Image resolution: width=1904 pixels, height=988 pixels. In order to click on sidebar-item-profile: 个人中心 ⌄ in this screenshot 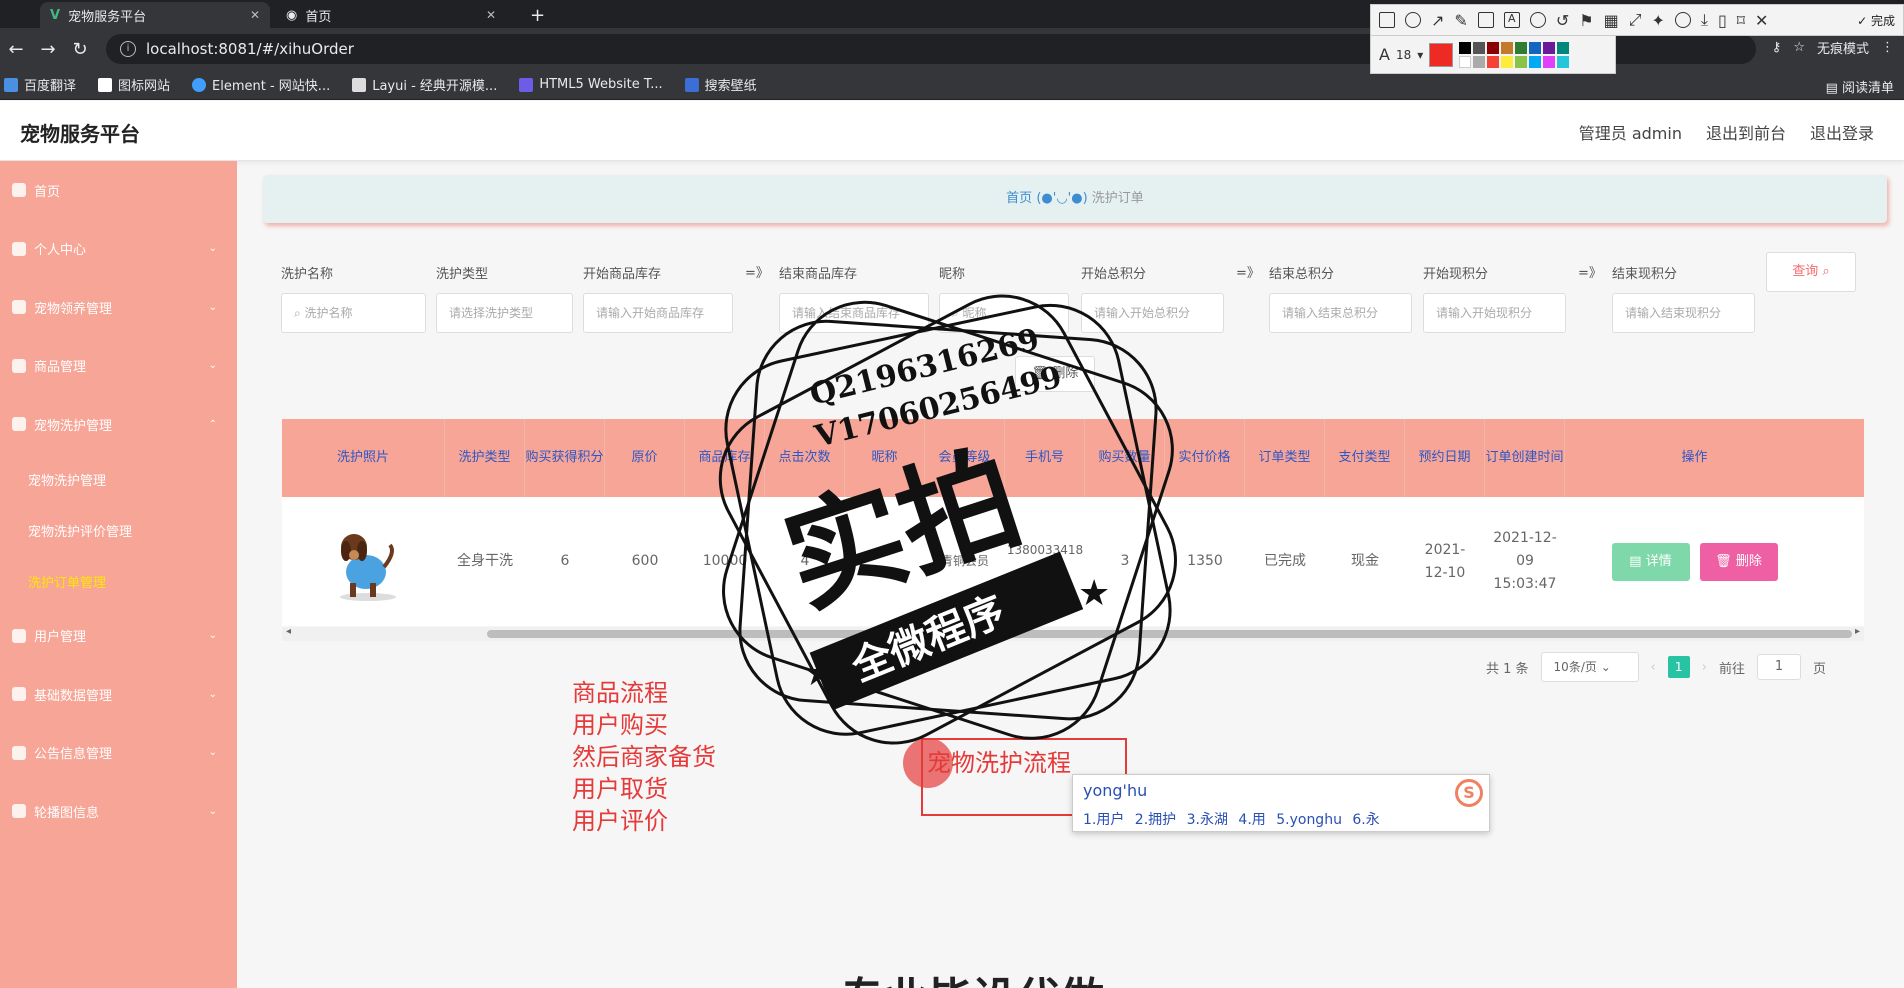, I will do `click(118, 249)`.